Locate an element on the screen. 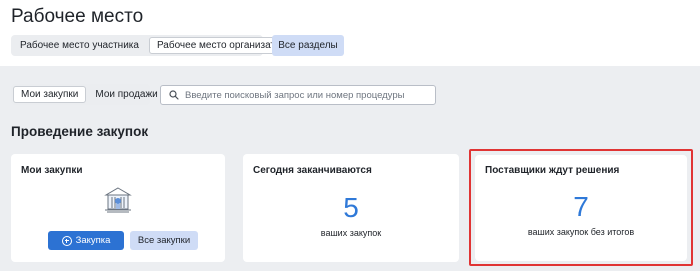 The height and width of the screenshot is (271, 700). building-icon is located at coordinates (118, 200).